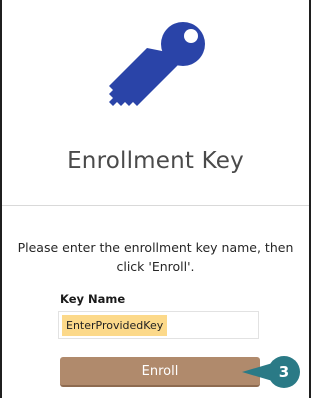 This screenshot has height=398, width=320. Describe the element at coordinates (115, 325) in the screenshot. I see `key-name-value: EnterProvidedKey` at that location.